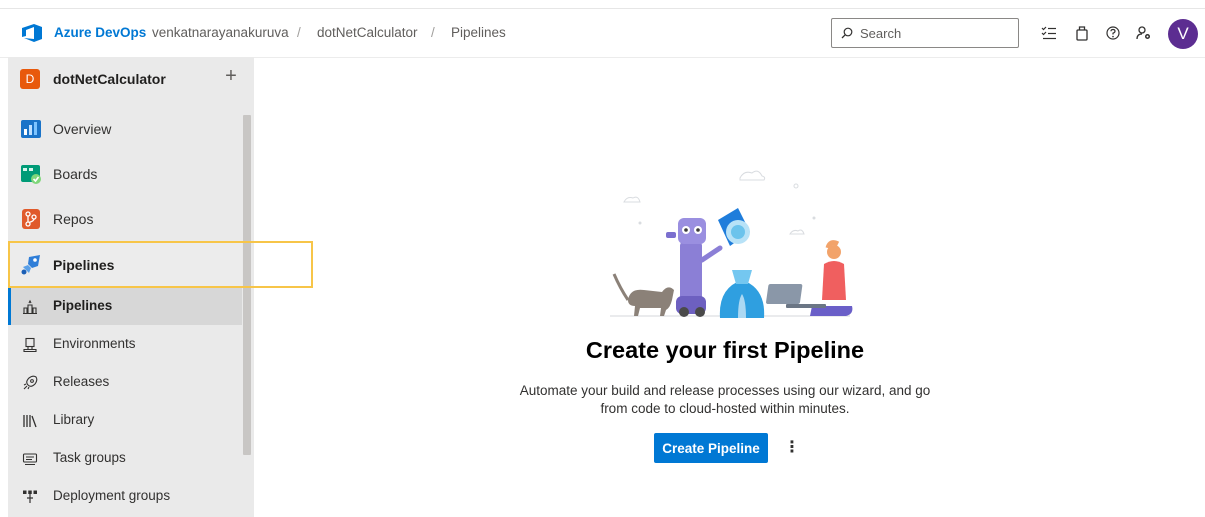  I want to click on subnav-item-label: Releases, so click(81, 381).